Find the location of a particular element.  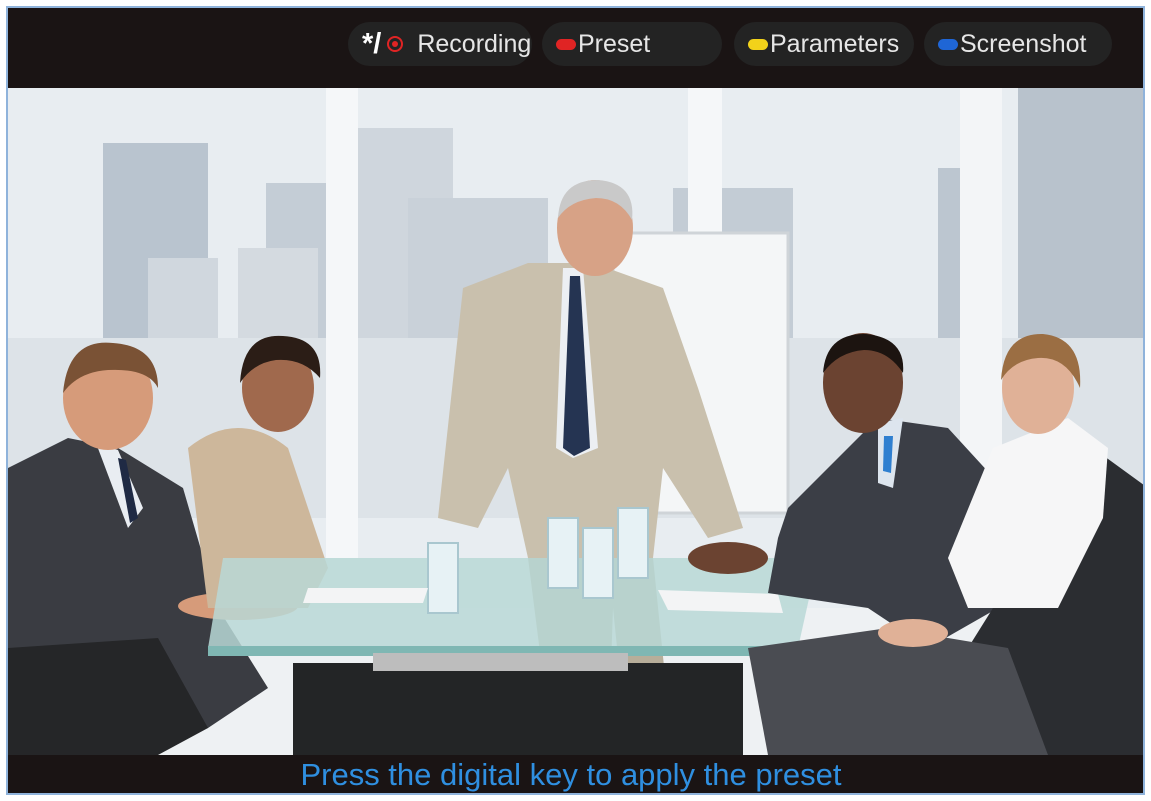

preset-button: Preset is located at coordinates (632, 44).